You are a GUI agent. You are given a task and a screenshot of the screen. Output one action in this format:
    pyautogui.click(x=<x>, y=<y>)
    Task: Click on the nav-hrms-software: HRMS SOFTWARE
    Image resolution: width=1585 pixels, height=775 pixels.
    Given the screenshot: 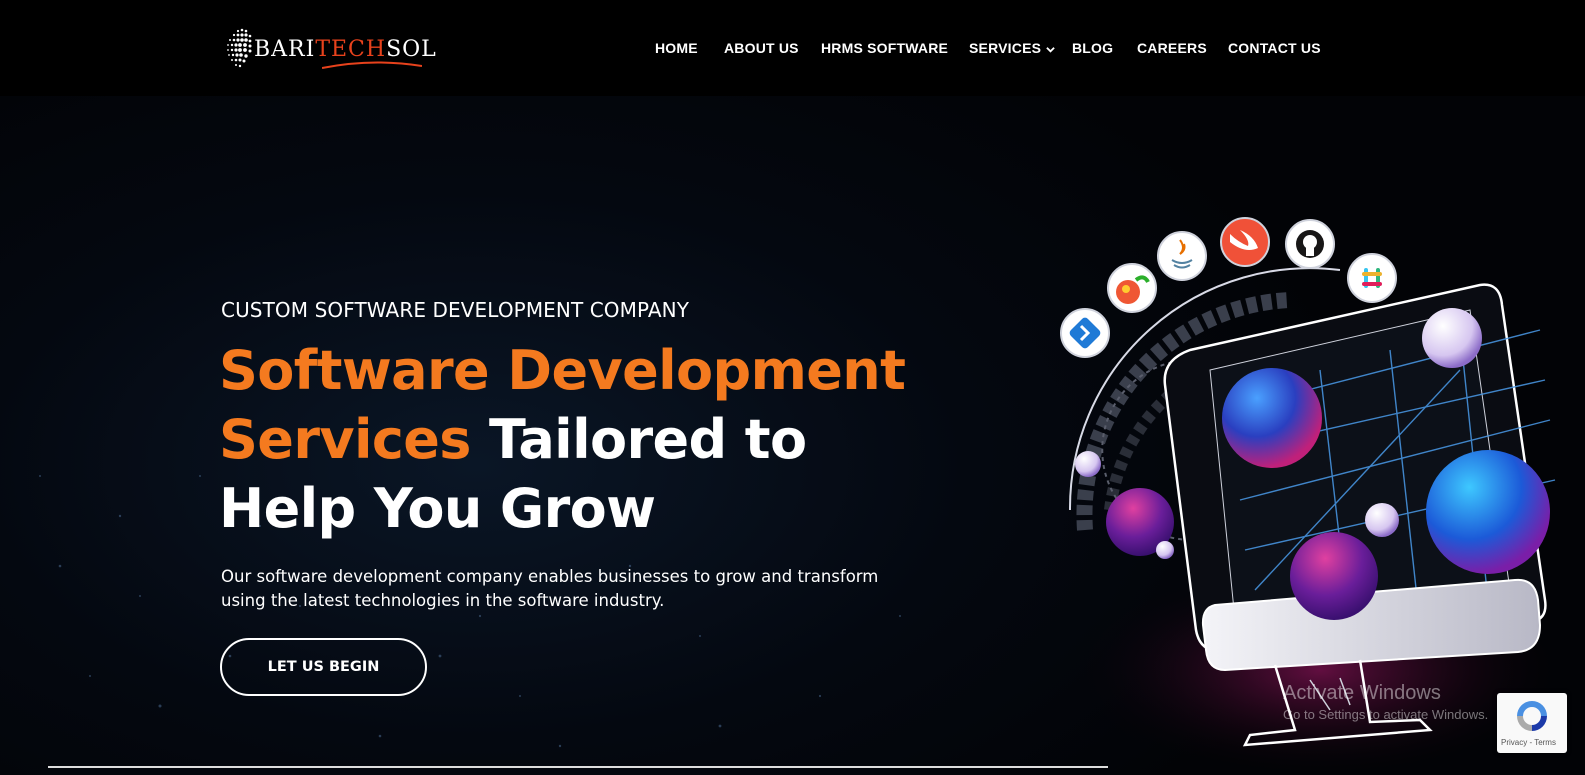 What is the action you would take?
    pyautogui.click(x=884, y=48)
    